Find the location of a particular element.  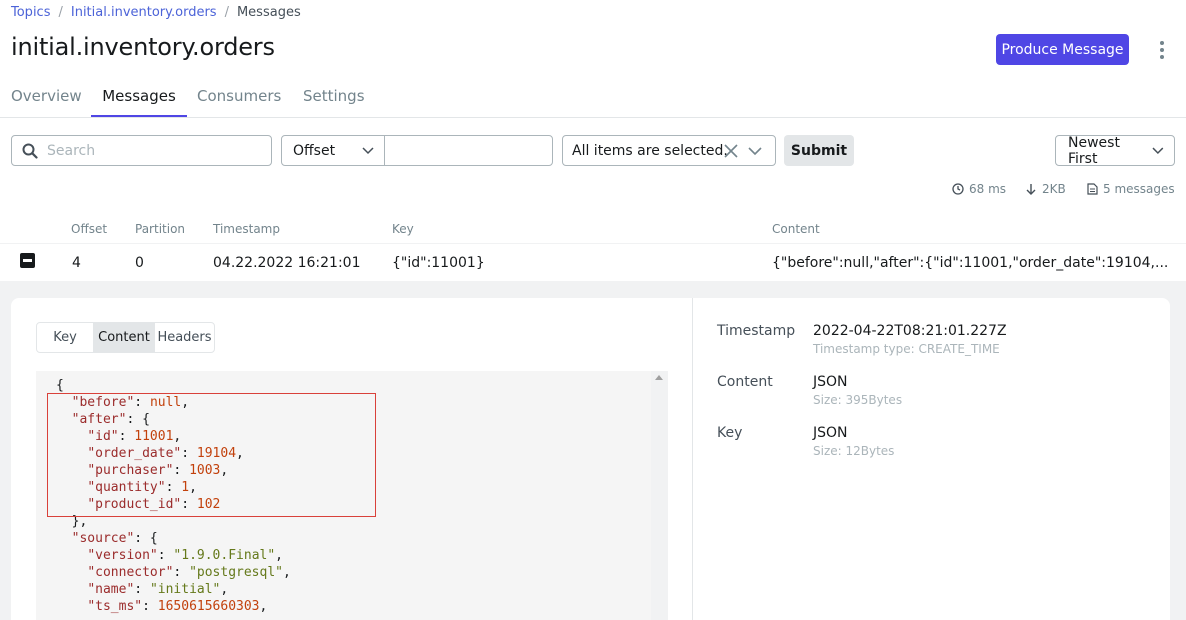

breadcrumb-topic-link: Initial.inventory.orders is located at coordinates (144, 12).